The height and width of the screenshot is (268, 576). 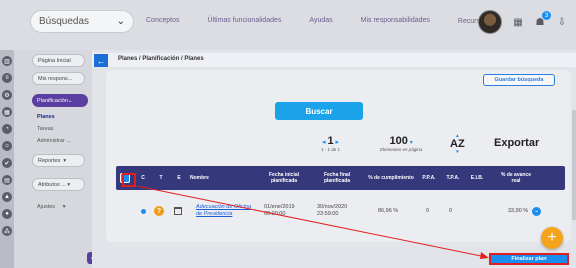 I want to click on sidebar-item-settings-label: Ajustes, so click(x=46, y=206).